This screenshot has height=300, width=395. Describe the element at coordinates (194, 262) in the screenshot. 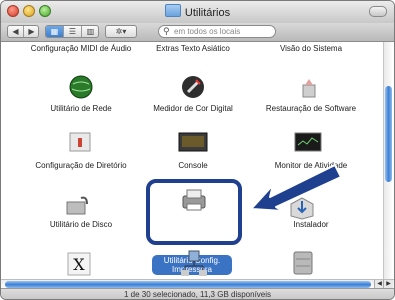

I see `network-utility-icon` at that location.